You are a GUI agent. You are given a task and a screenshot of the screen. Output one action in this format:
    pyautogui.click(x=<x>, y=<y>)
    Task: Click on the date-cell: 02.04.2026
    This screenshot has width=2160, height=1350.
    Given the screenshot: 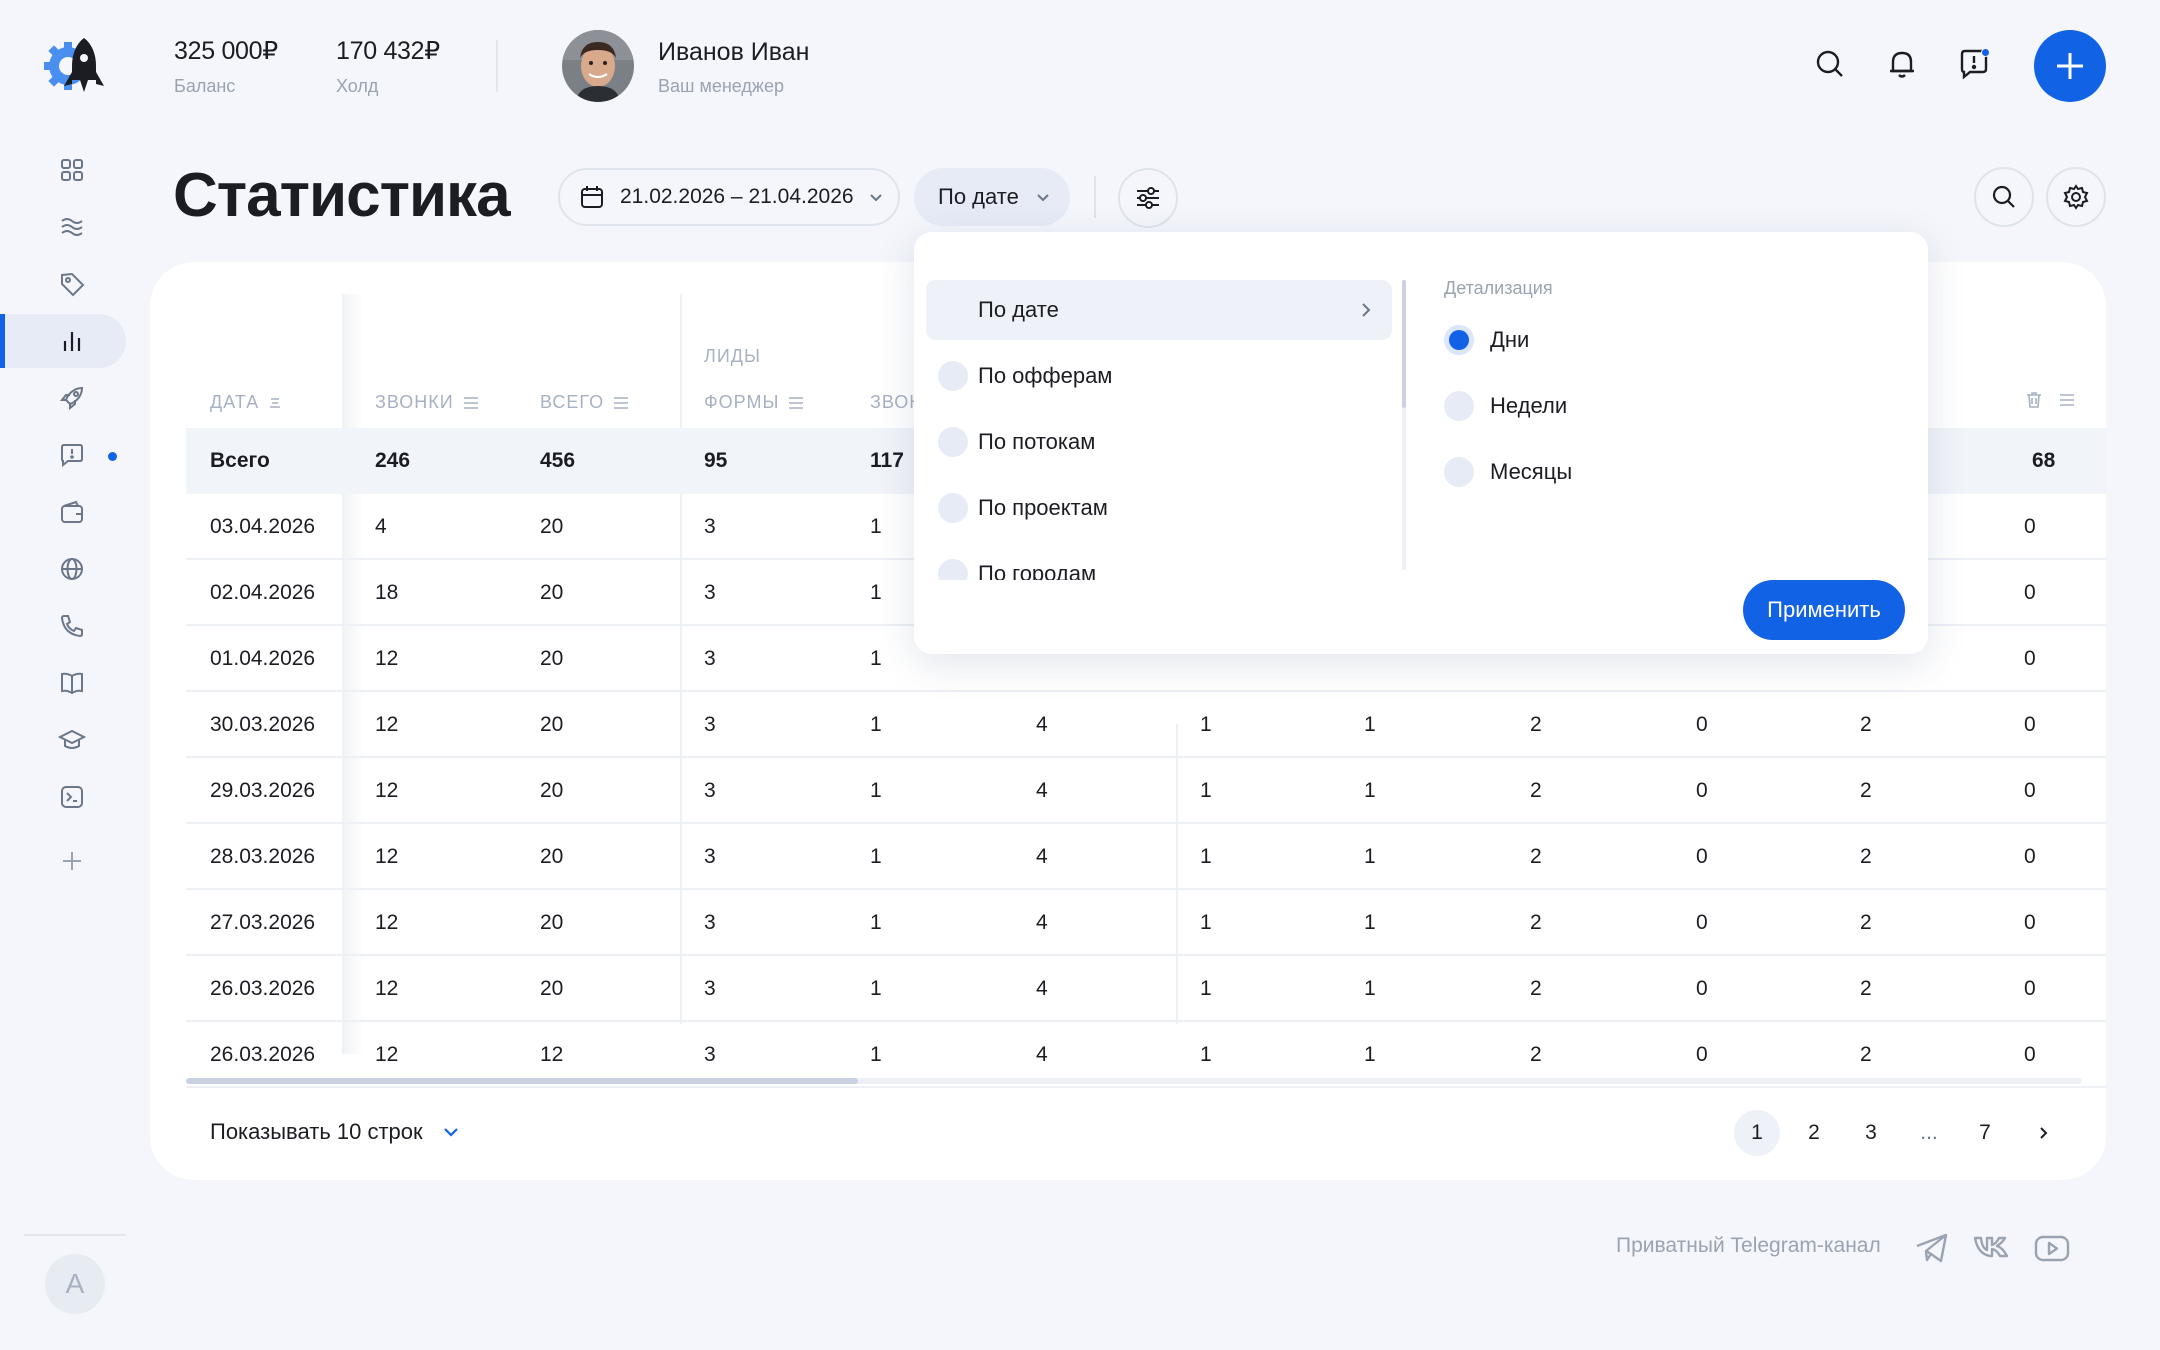 What is the action you would take?
    pyautogui.click(x=263, y=592)
    